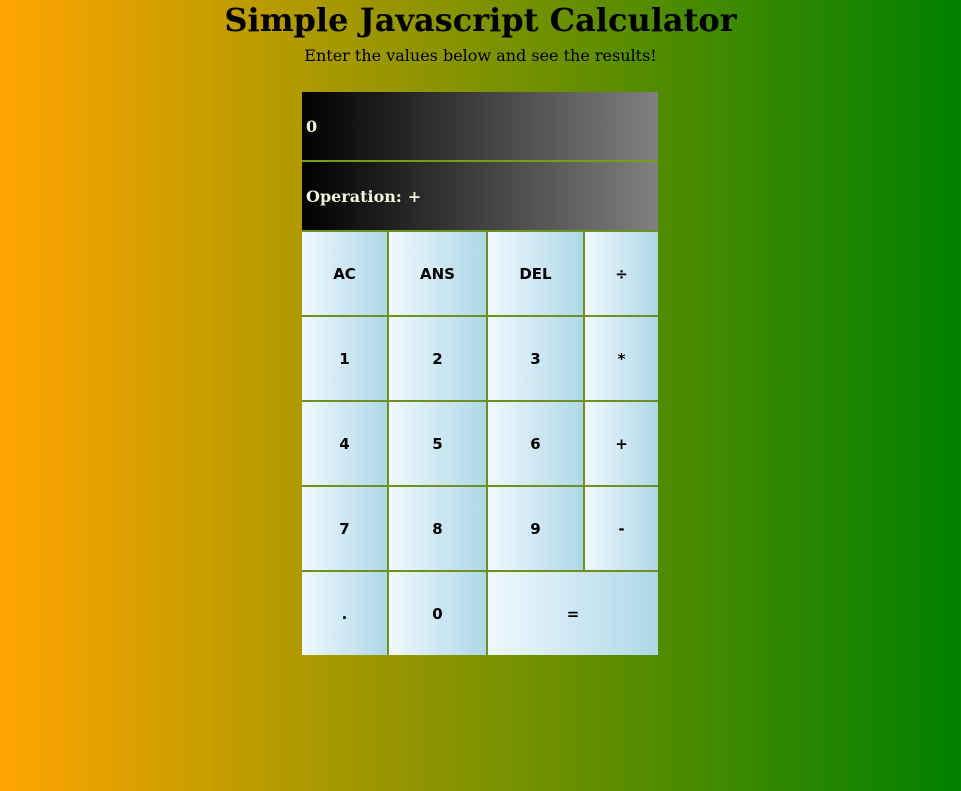 Image resolution: width=961 pixels, height=791 pixels. What do you see at coordinates (480, 20) in the screenshot?
I see `page-title: Simple Javascript Calculator` at bounding box center [480, 20].